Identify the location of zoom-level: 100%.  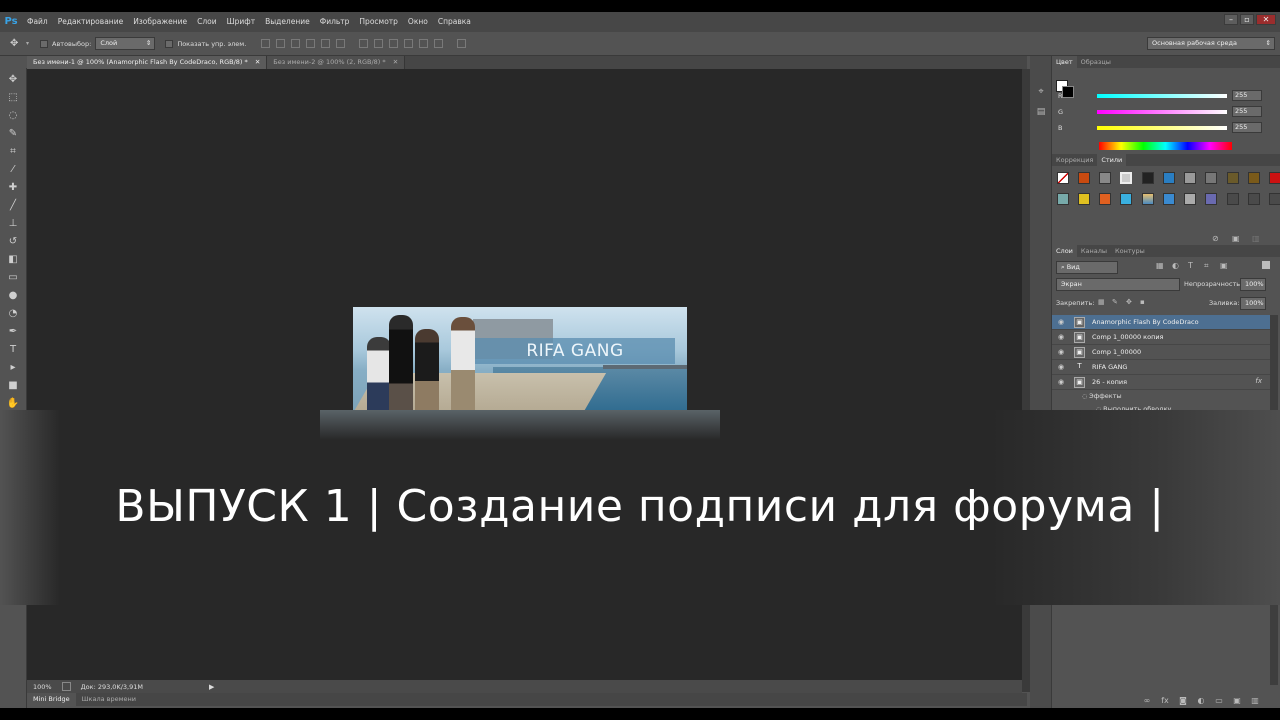
(42, 687).